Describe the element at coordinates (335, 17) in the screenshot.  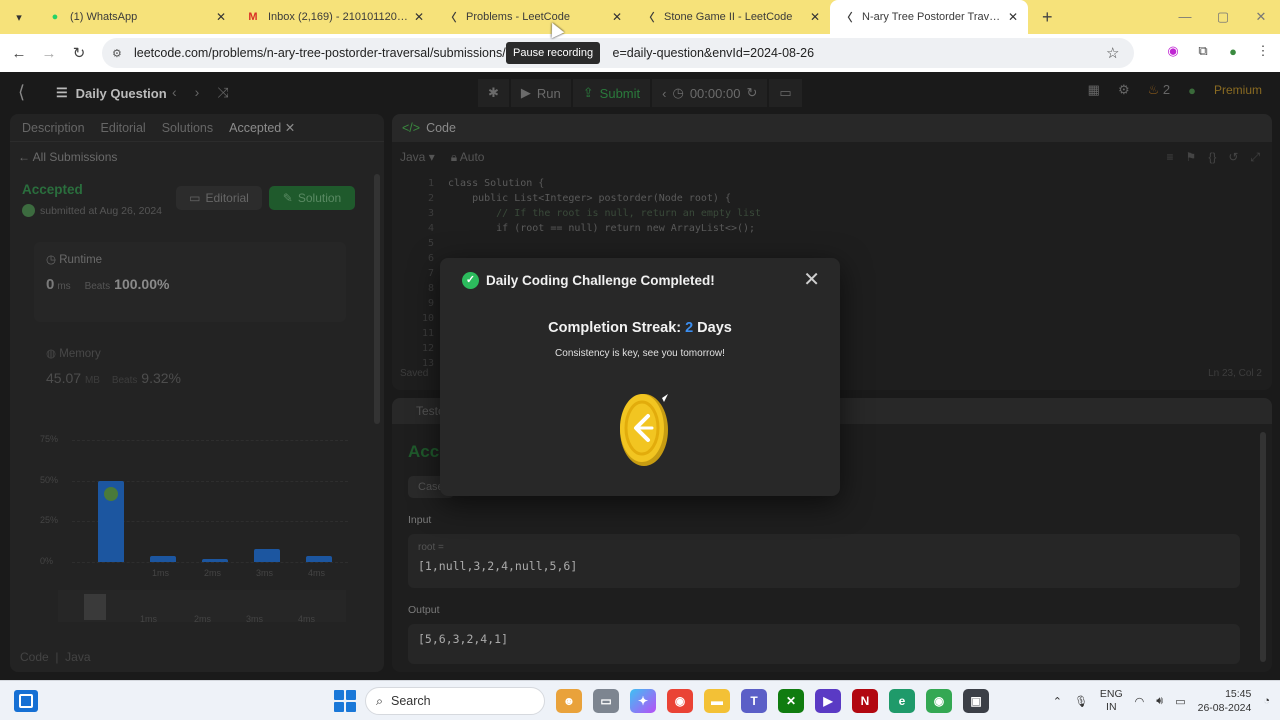
I see `browser-tab-gmail: M Inbox (2,169) - 2101011200030 ✕` at that location.